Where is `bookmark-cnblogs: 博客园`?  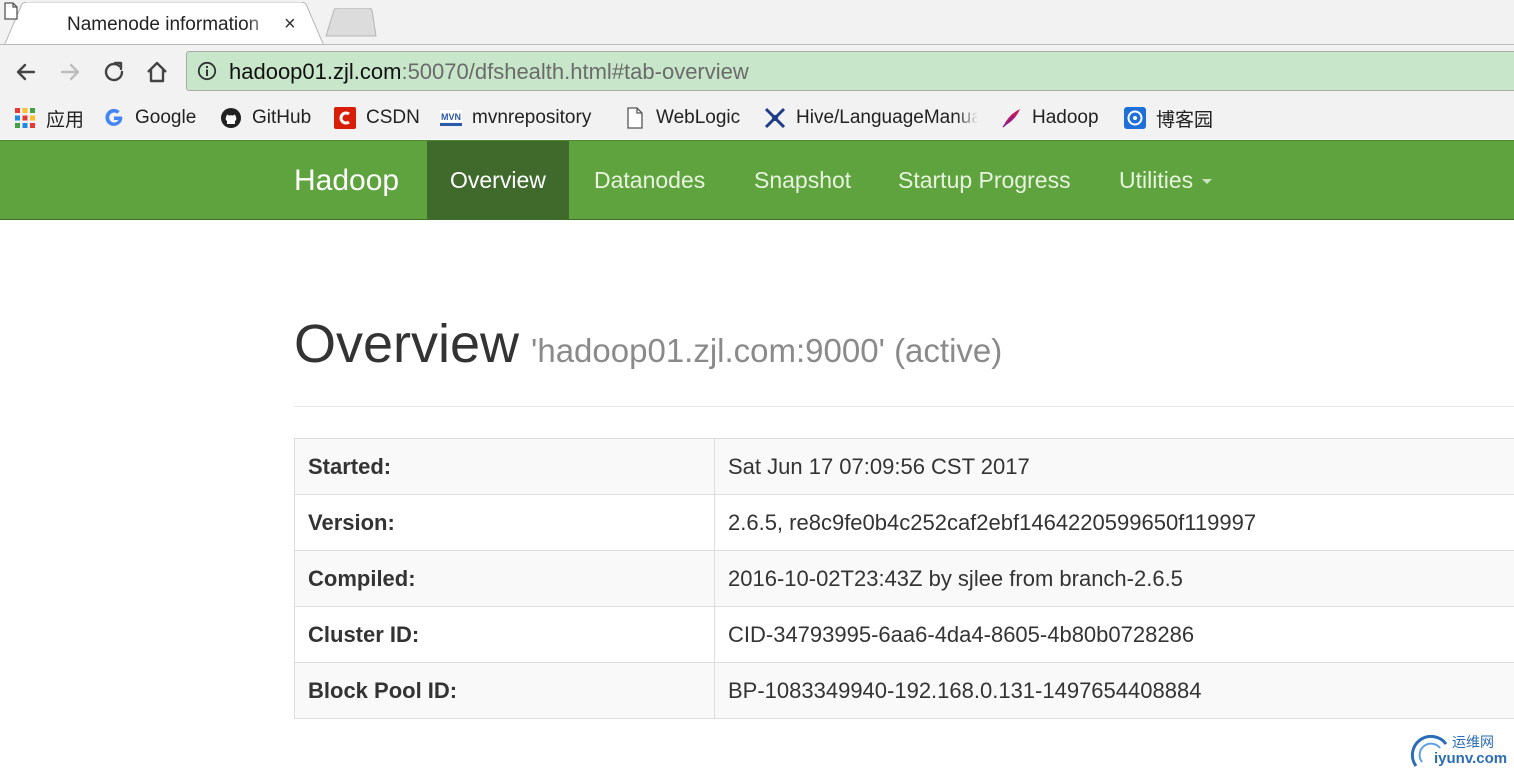 bookmark-cnblogs: 博客园 is located at coordinates (1168, 118).